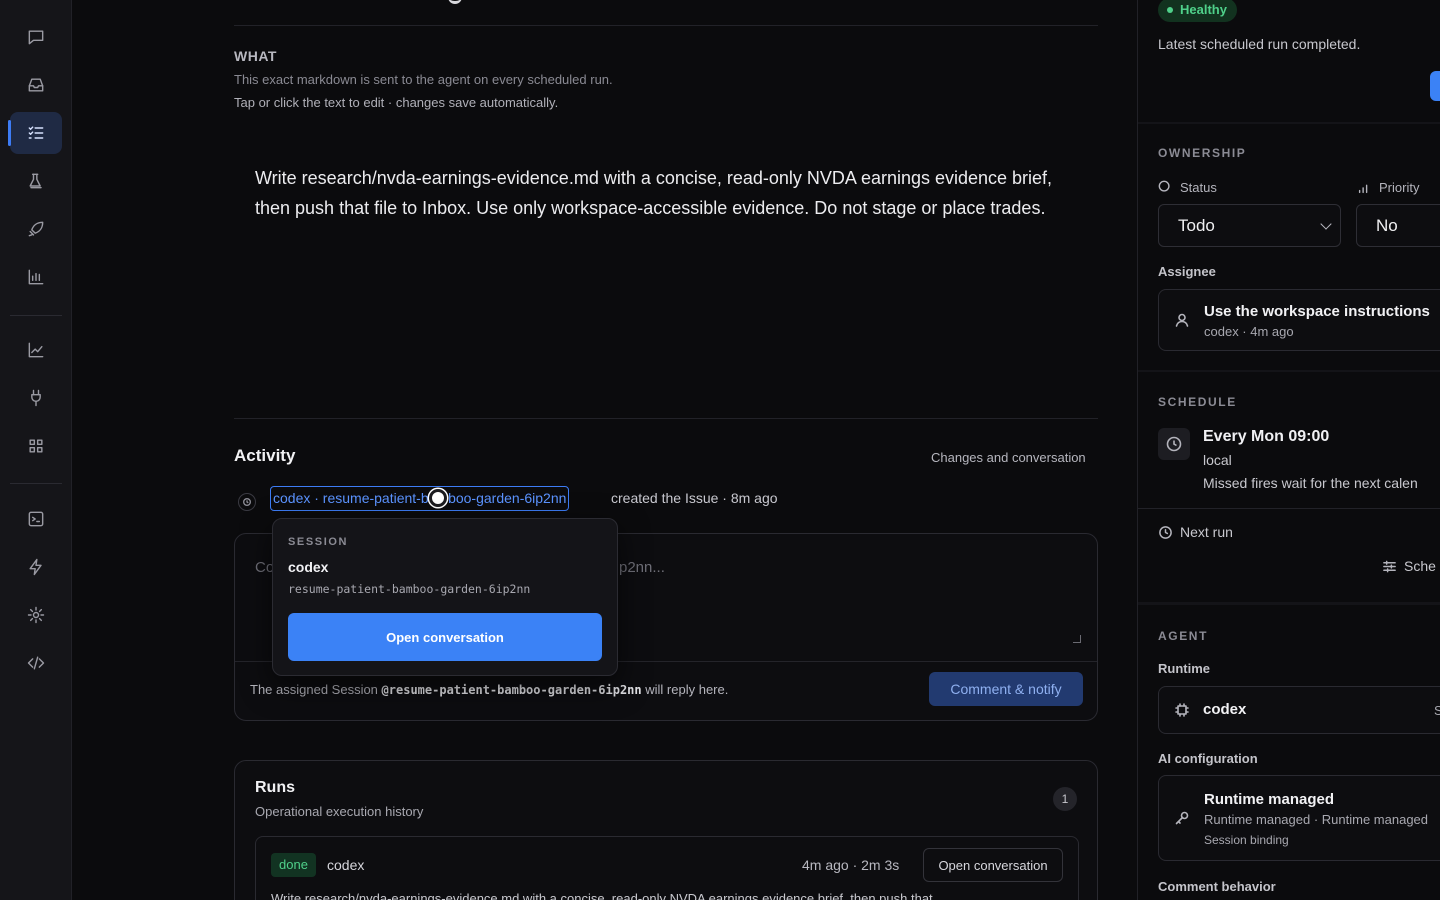  Describe the element at coordinates (36, 85) in the screenshot. I see `inbox-icon` at that location.